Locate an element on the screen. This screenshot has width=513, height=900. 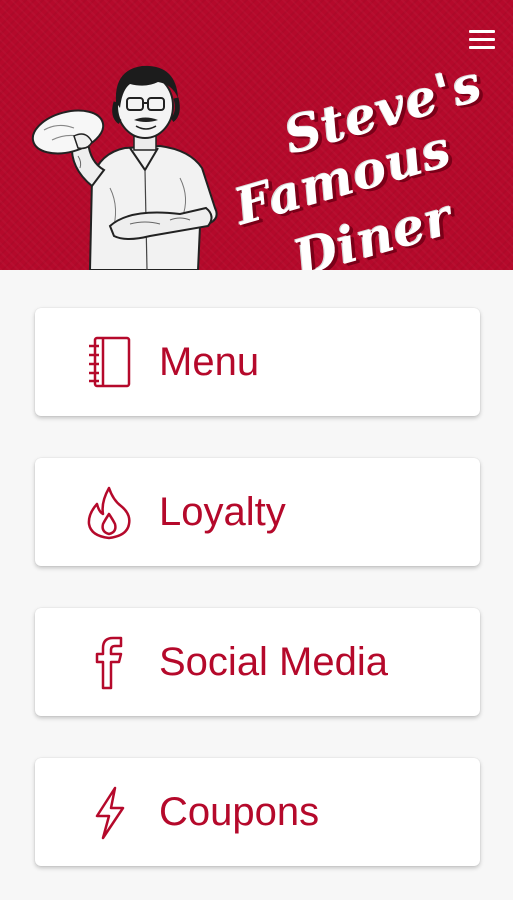
loyalty-button: Loyalty is located at coordinates (257, 512).